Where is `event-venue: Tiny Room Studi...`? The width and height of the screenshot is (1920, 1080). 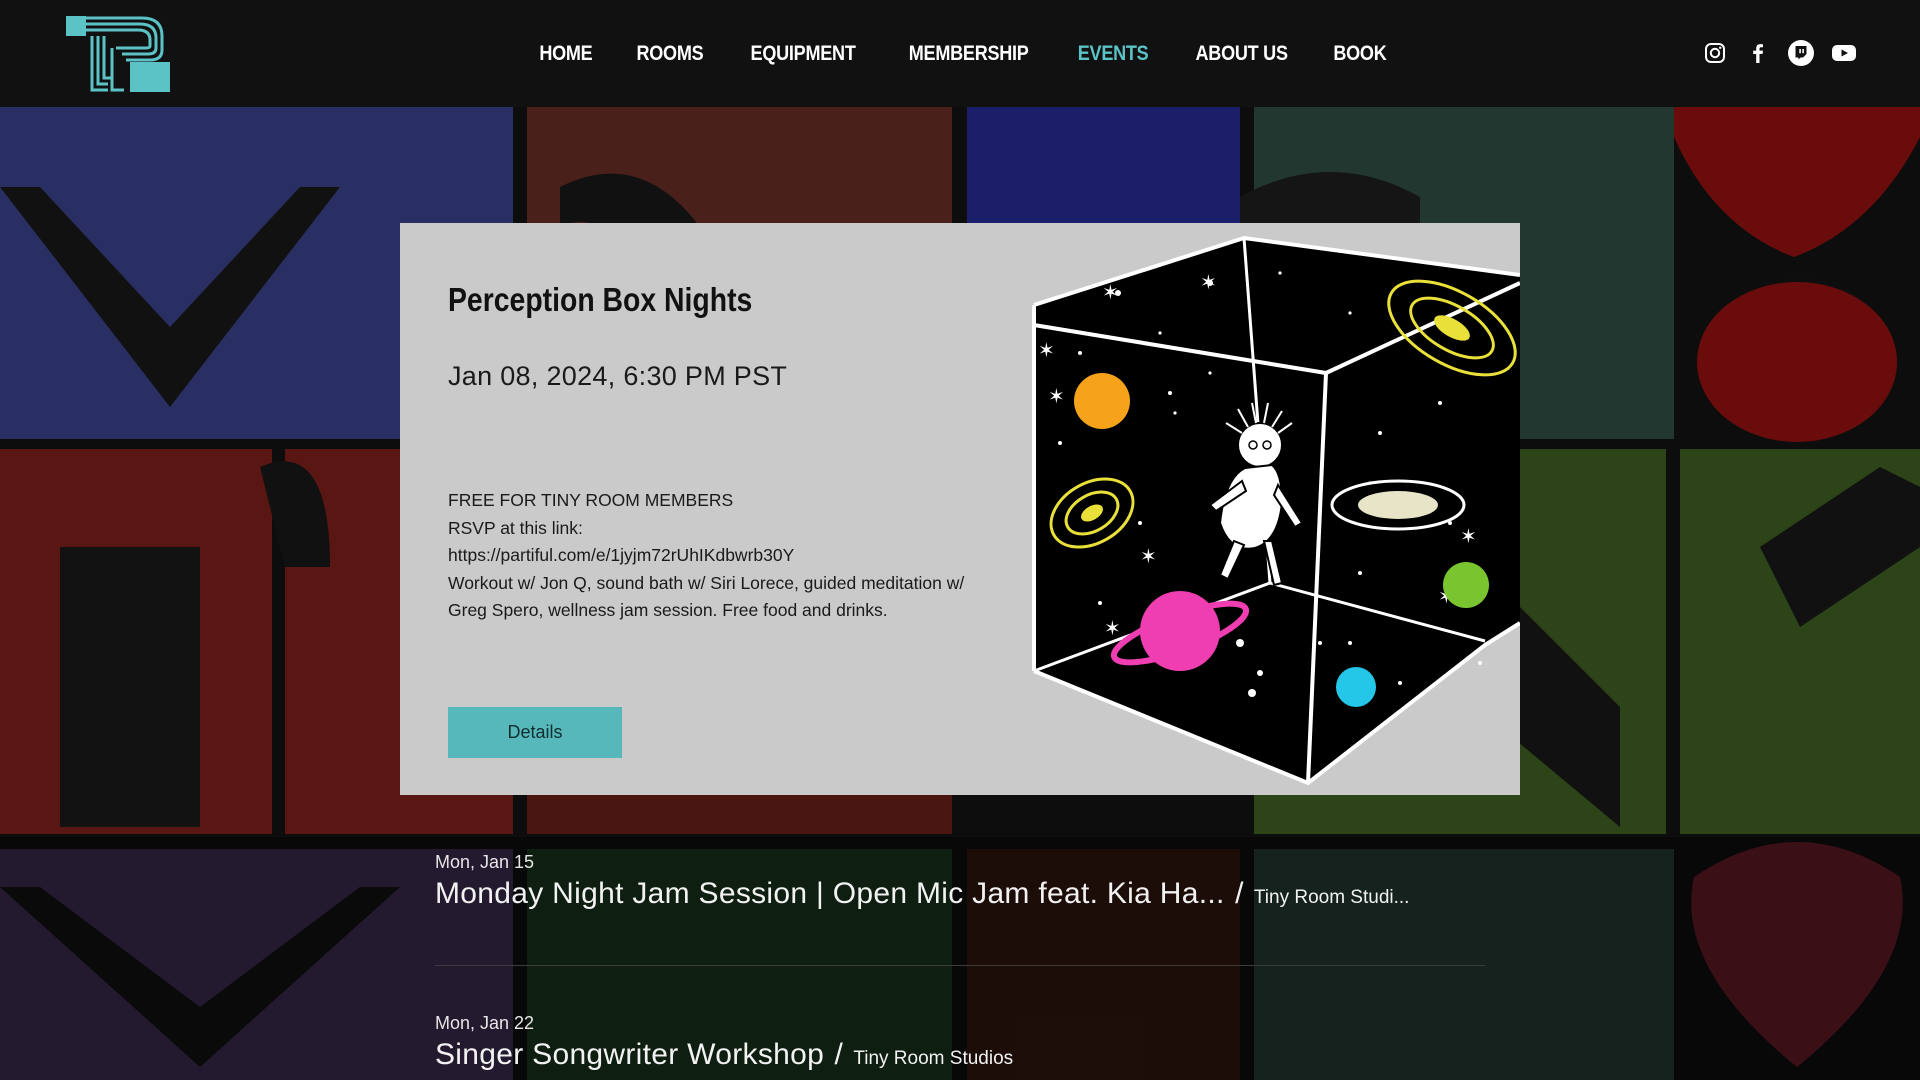
event-venue: Tiny Room Studi... is located at coordinates (1331, 897).